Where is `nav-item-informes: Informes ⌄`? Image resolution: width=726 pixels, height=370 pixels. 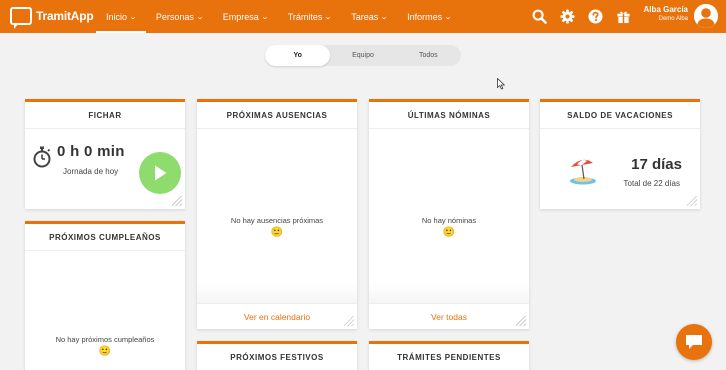
nav-item-informes: Informes ⌄ is located at coordinates (429, 16).